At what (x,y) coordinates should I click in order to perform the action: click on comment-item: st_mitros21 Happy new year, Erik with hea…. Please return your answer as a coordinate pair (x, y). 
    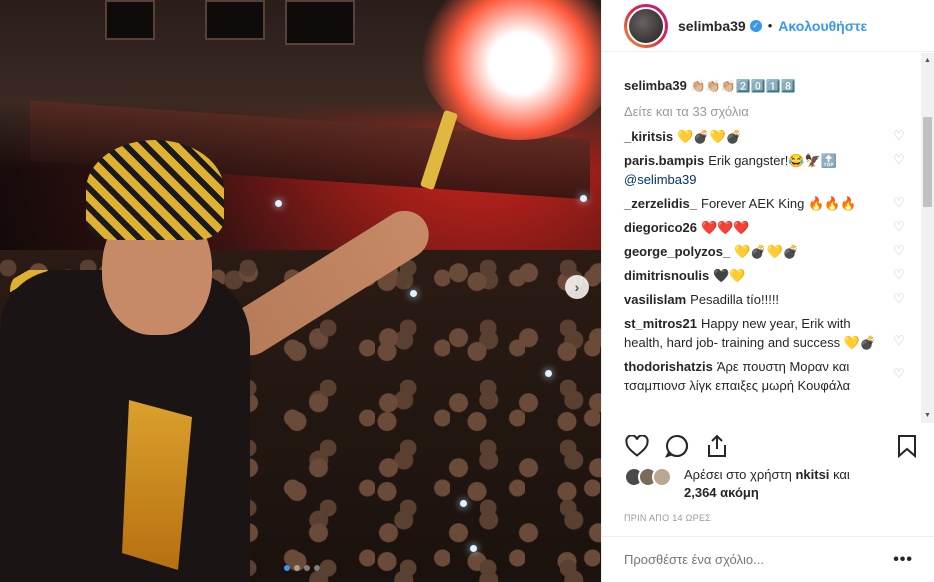
    Looking at the image, I should click on (765, 333).